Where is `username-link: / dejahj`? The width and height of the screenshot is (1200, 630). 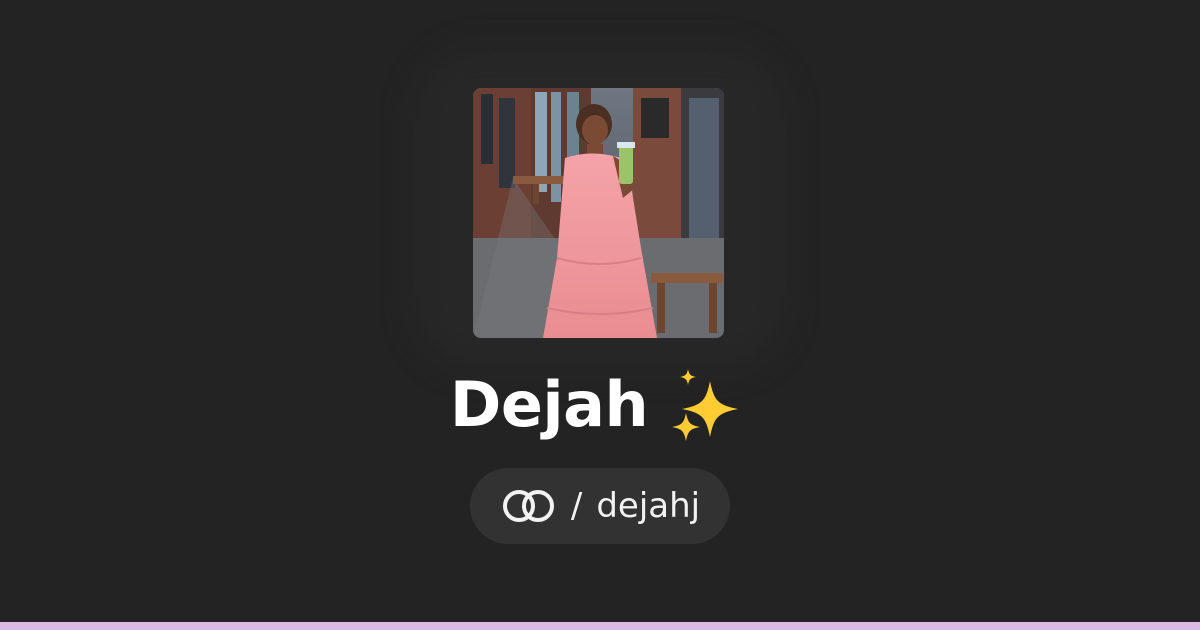
username-link: / dejahj is located at coordinates (600, 506).